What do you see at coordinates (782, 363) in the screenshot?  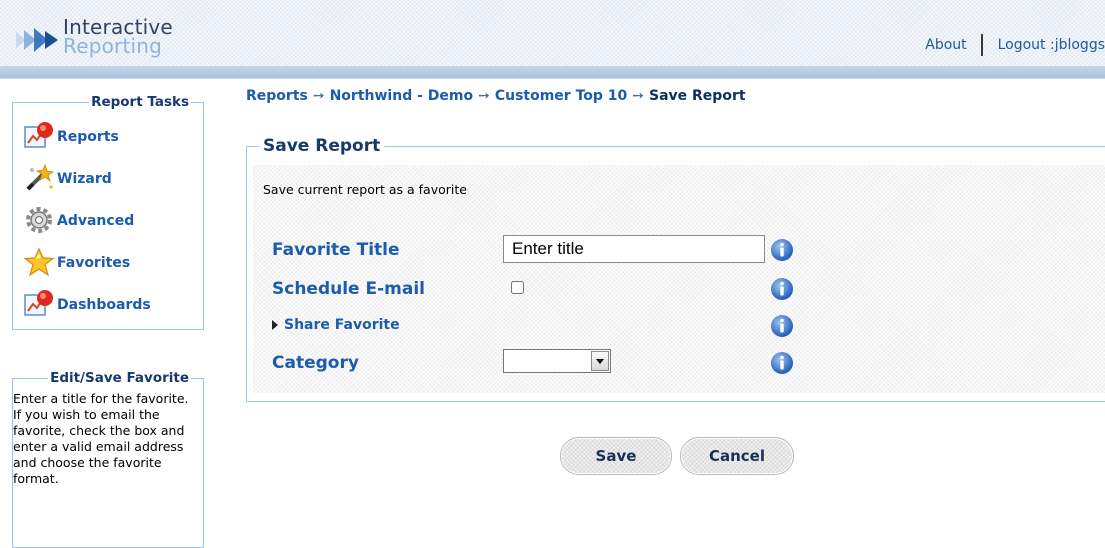 I see `category-info-icon` at bounding box center [782, 363].